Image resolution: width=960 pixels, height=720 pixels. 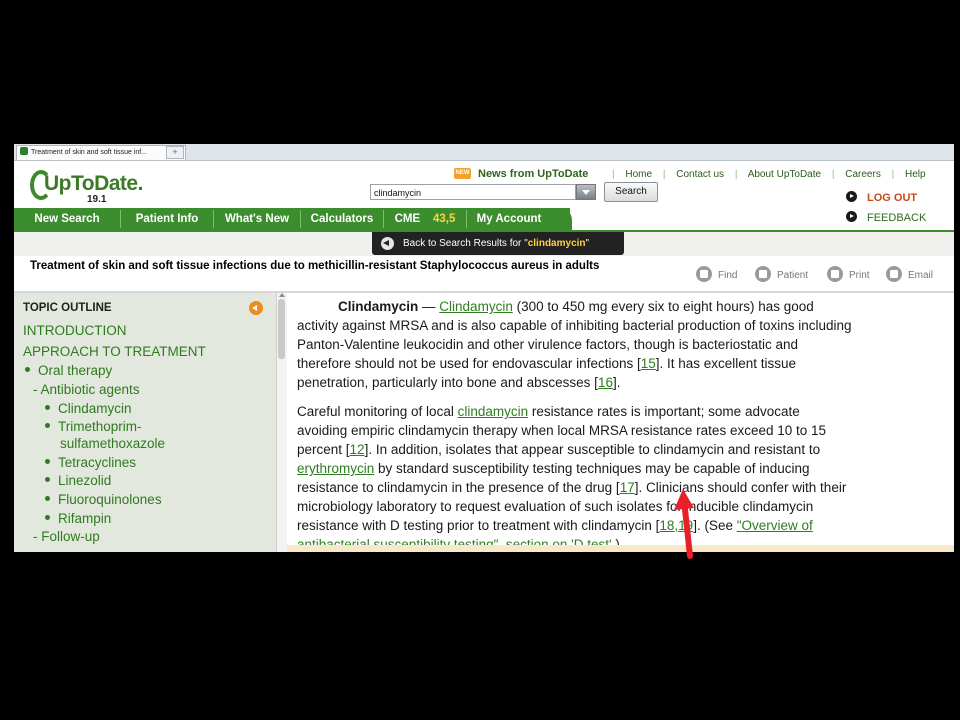 I want to click on reference-link: 15, so click(x=648, y=363).